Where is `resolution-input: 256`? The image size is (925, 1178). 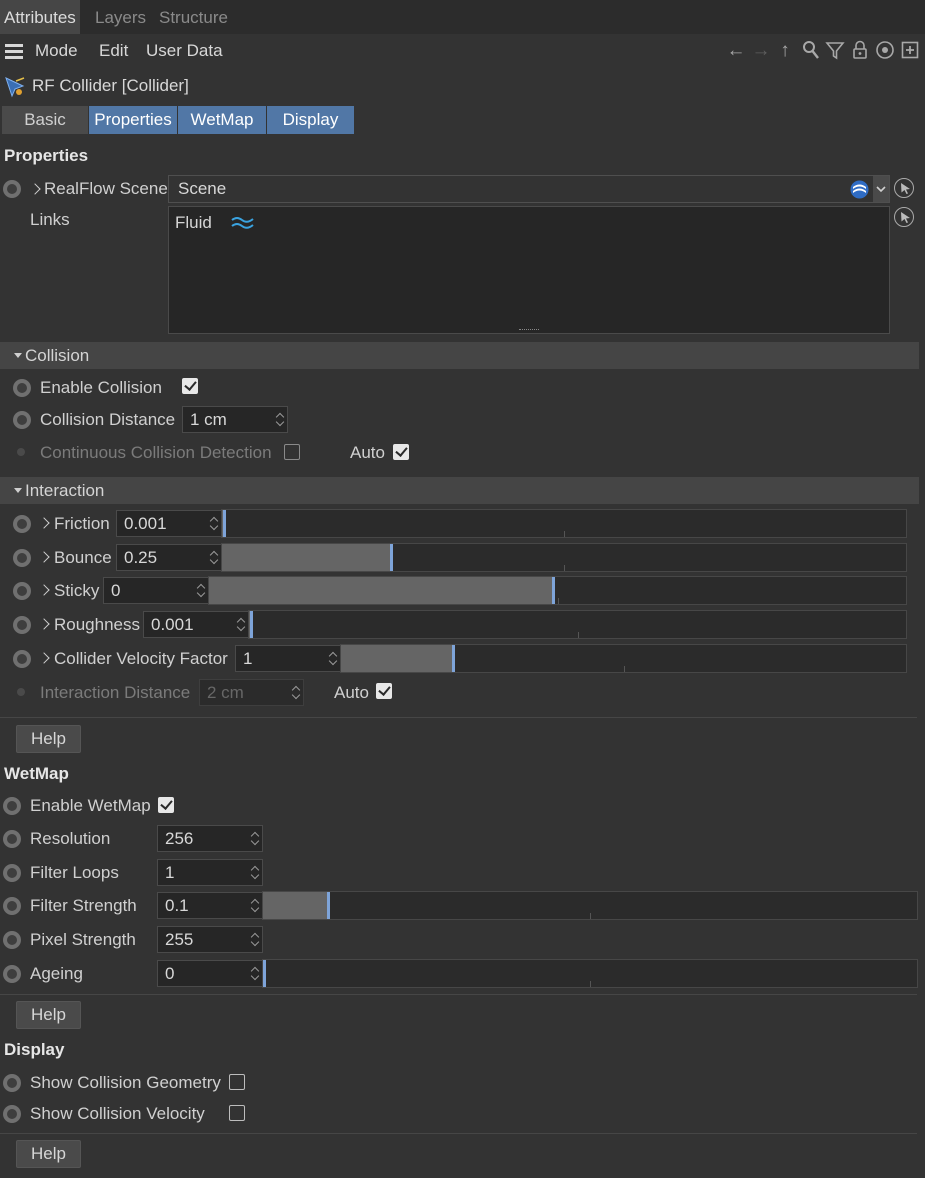
resolution-input: 256 is located at coordinates (210, 838).